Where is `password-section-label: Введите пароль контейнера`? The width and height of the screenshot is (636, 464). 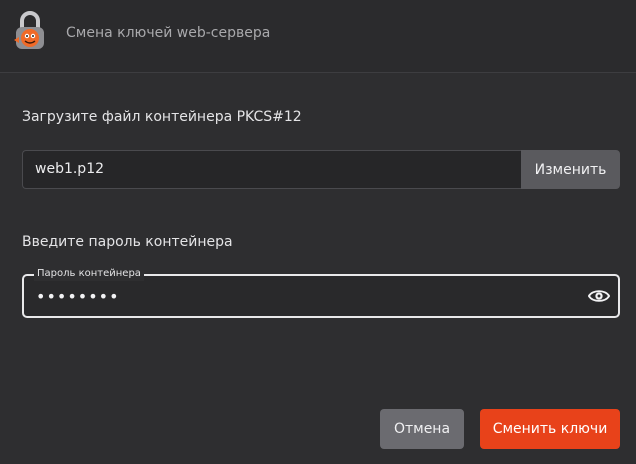
password-section-label: Введите пароль контейнера is located at coordinates (127, 242).